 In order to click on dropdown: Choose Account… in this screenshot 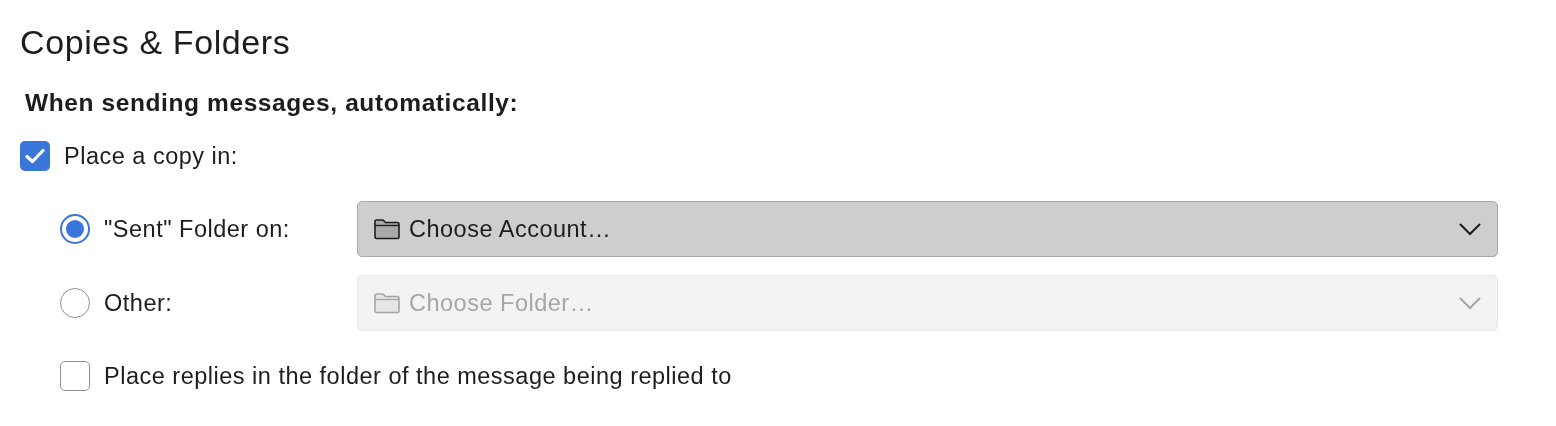, I will do `click(927, 229)`.